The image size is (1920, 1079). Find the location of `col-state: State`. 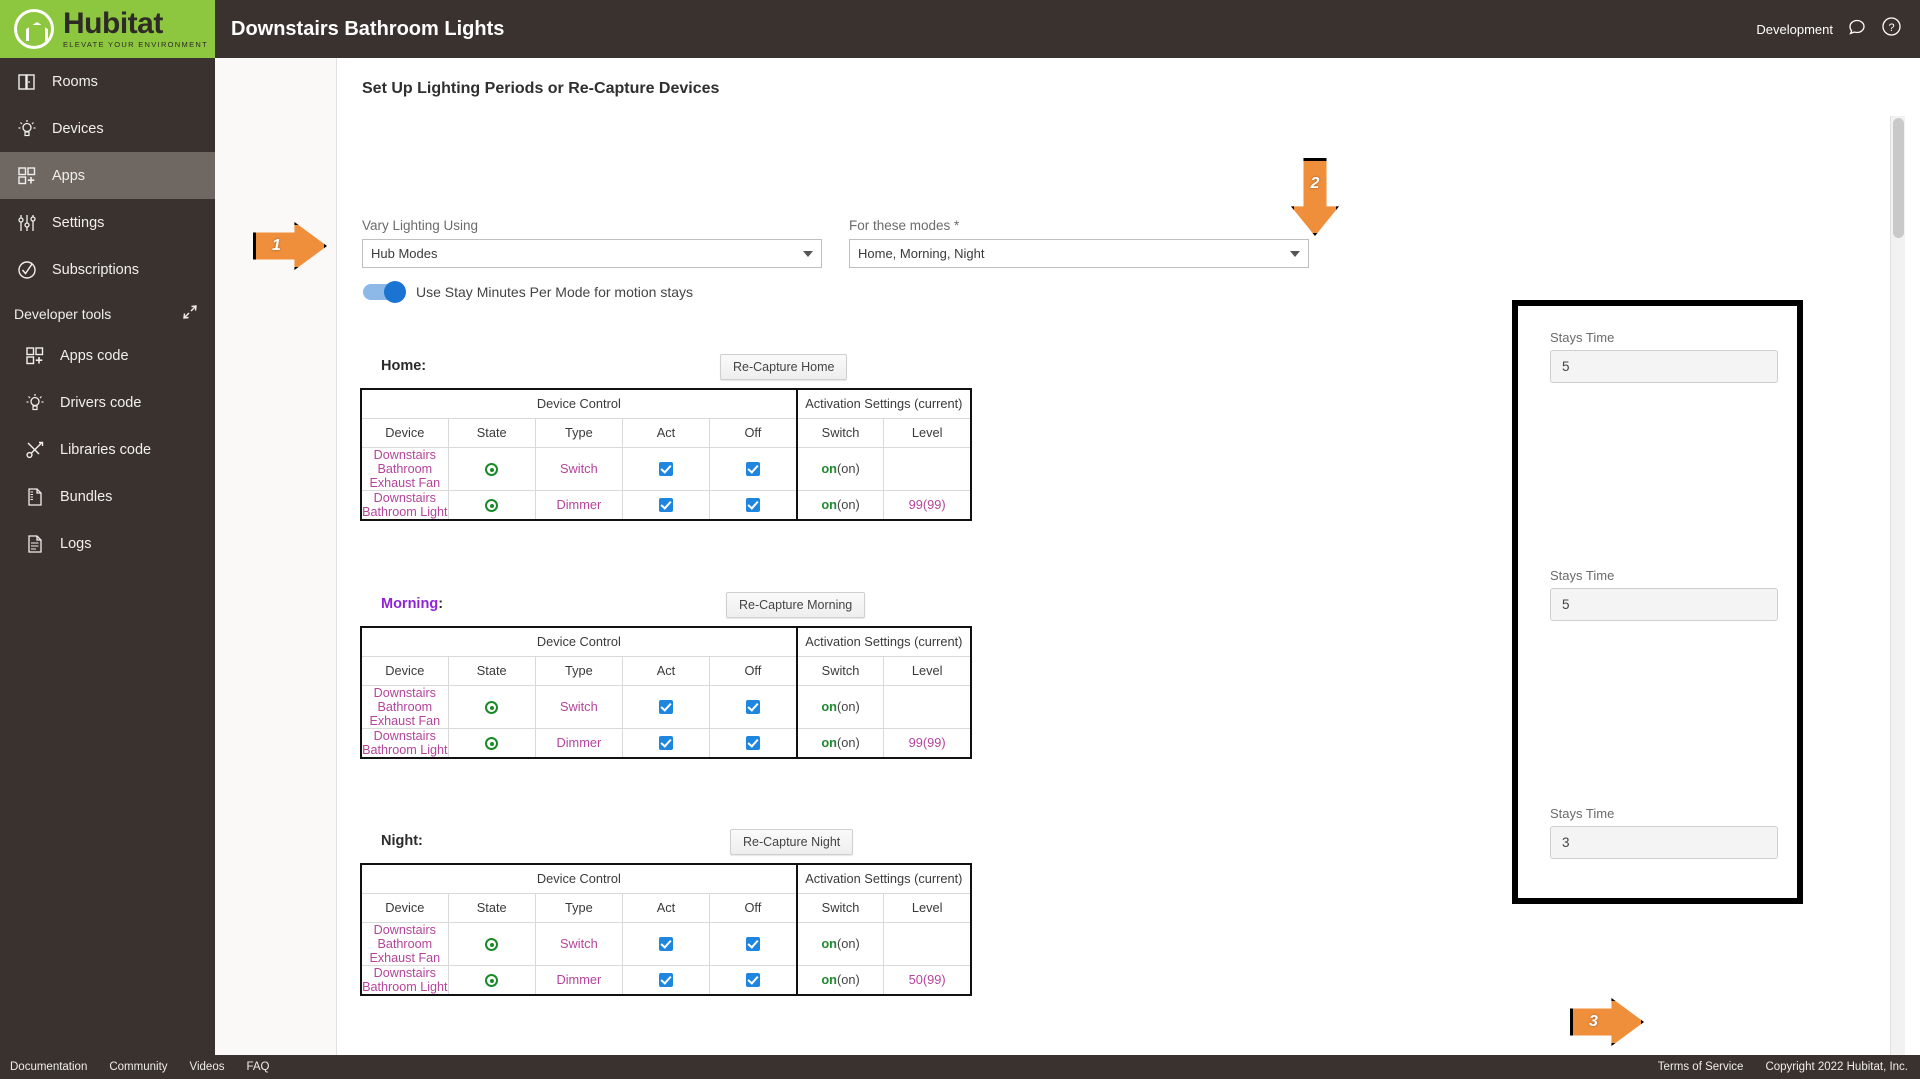

col-state: State is located at coordinates (491, 433).